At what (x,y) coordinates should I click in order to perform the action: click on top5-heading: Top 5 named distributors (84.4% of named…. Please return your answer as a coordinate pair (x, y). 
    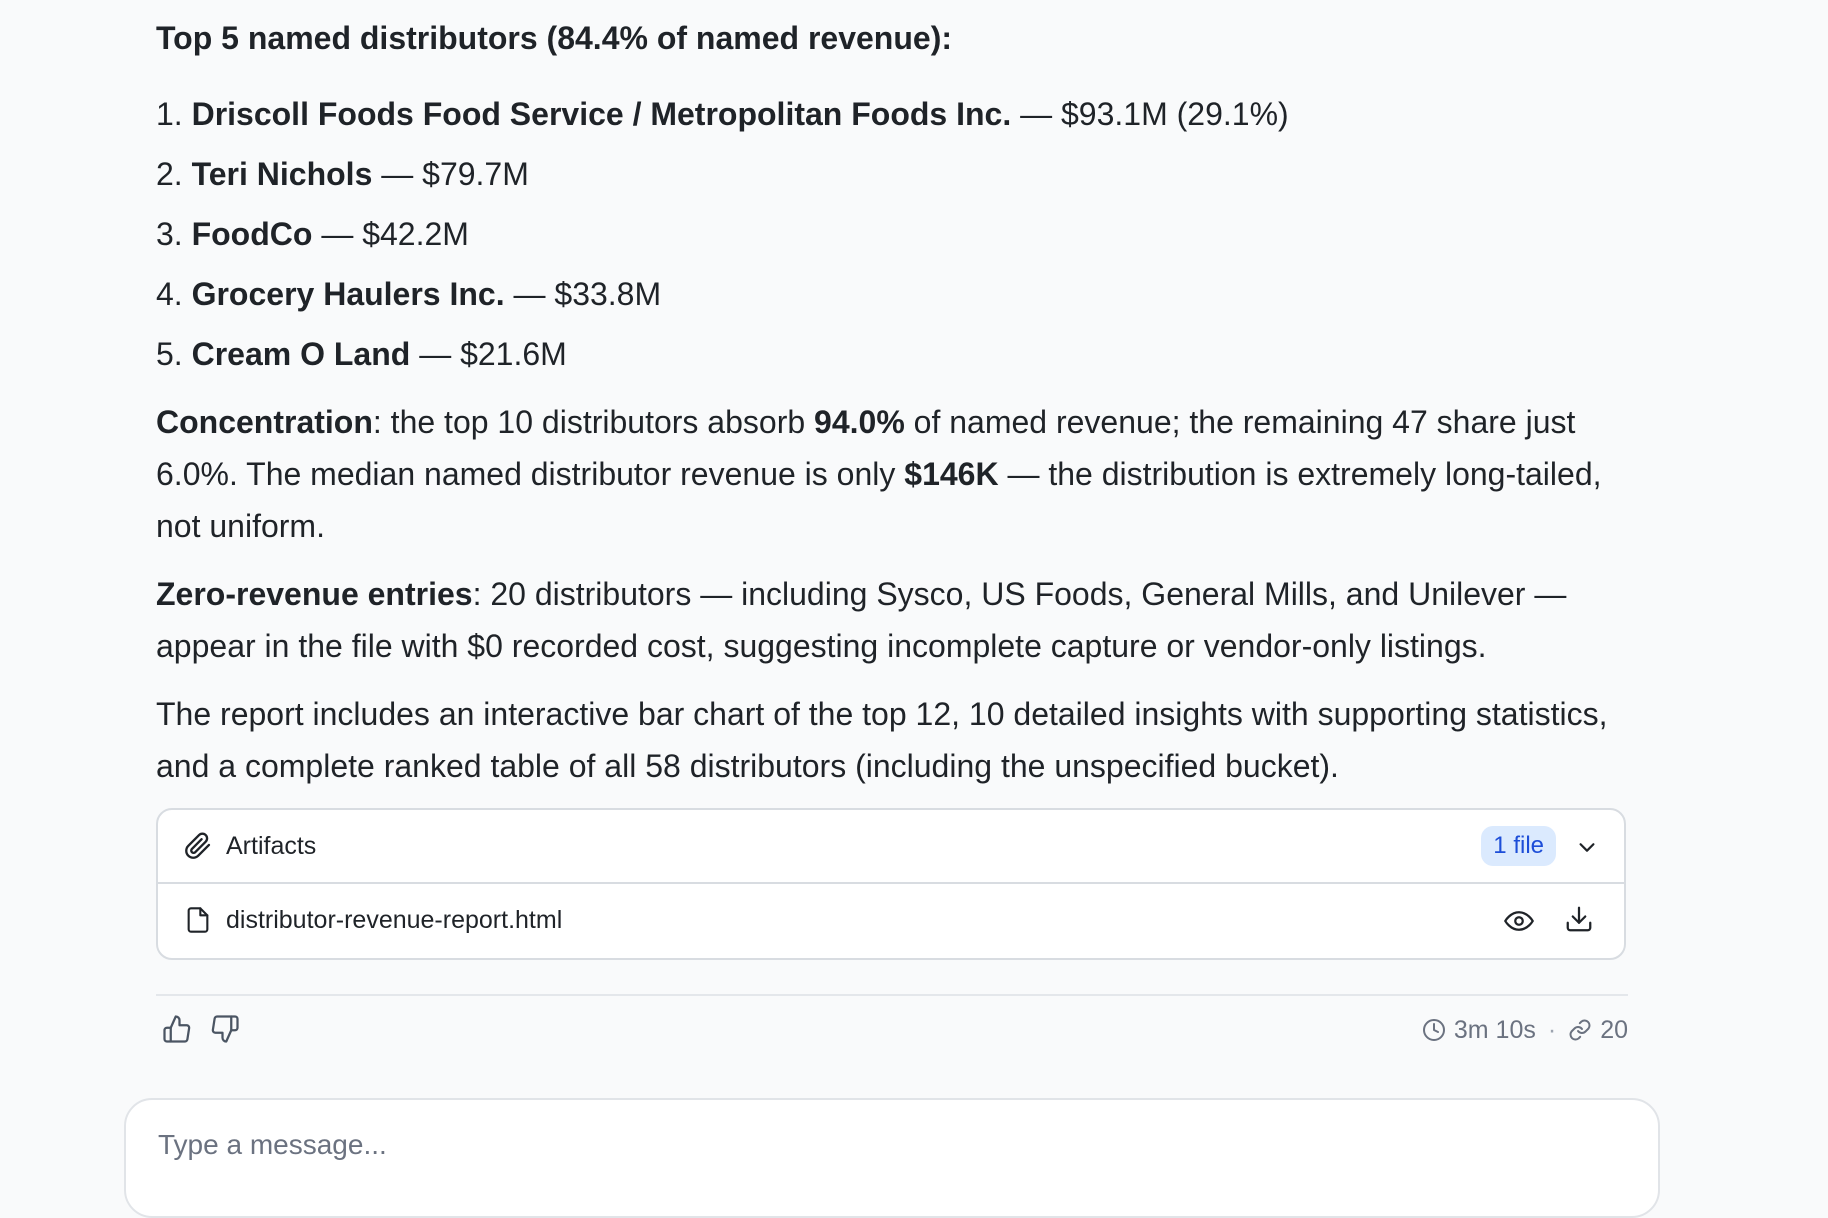
    Looking at the image, I should click on (554, 38).